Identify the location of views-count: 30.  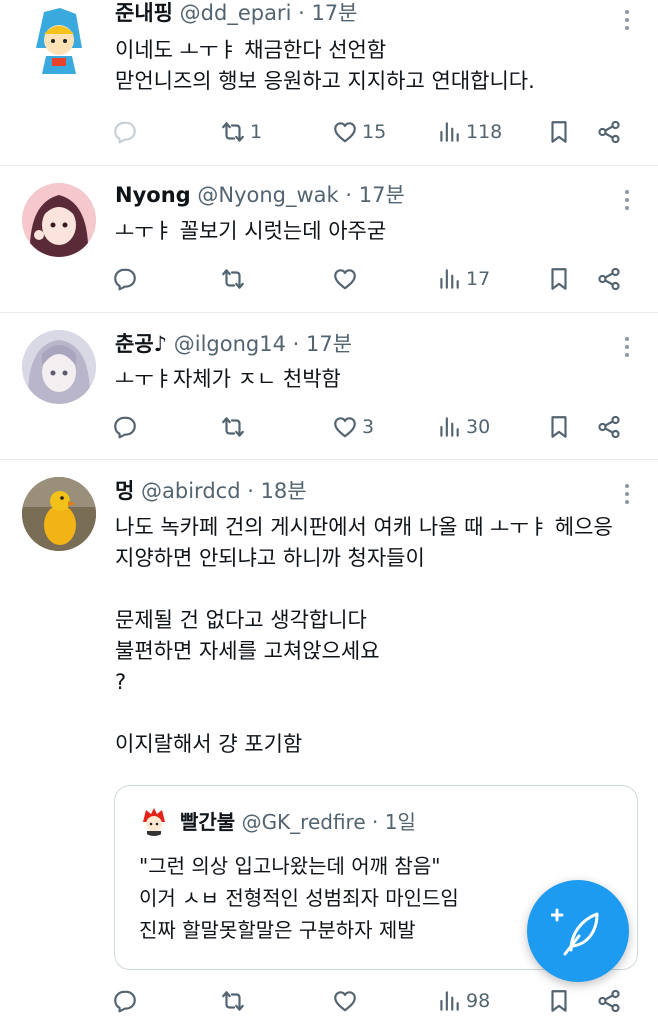
(478, 427).